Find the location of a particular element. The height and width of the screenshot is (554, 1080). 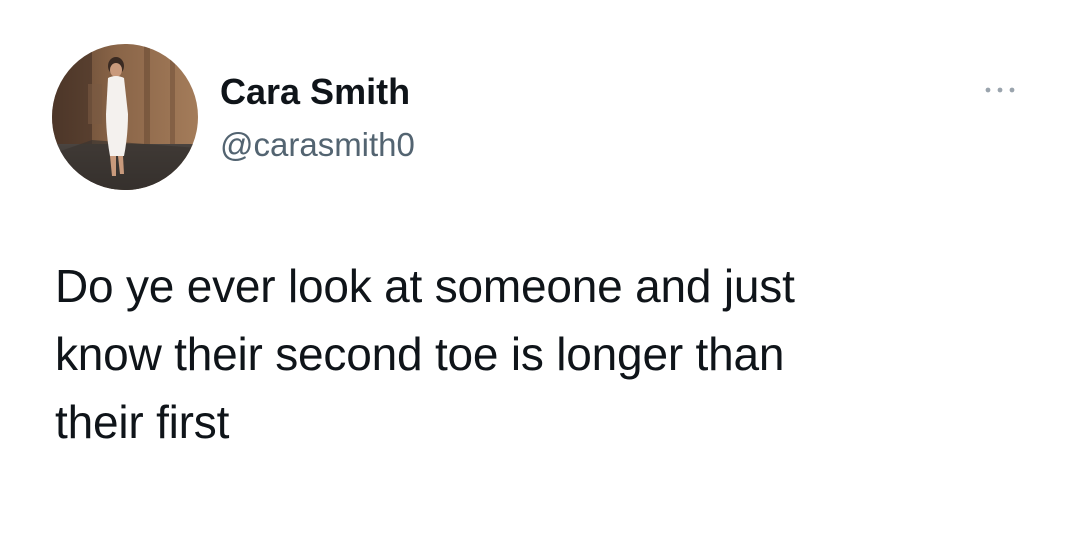

more-options-button is located at coordinates (1000, 90).